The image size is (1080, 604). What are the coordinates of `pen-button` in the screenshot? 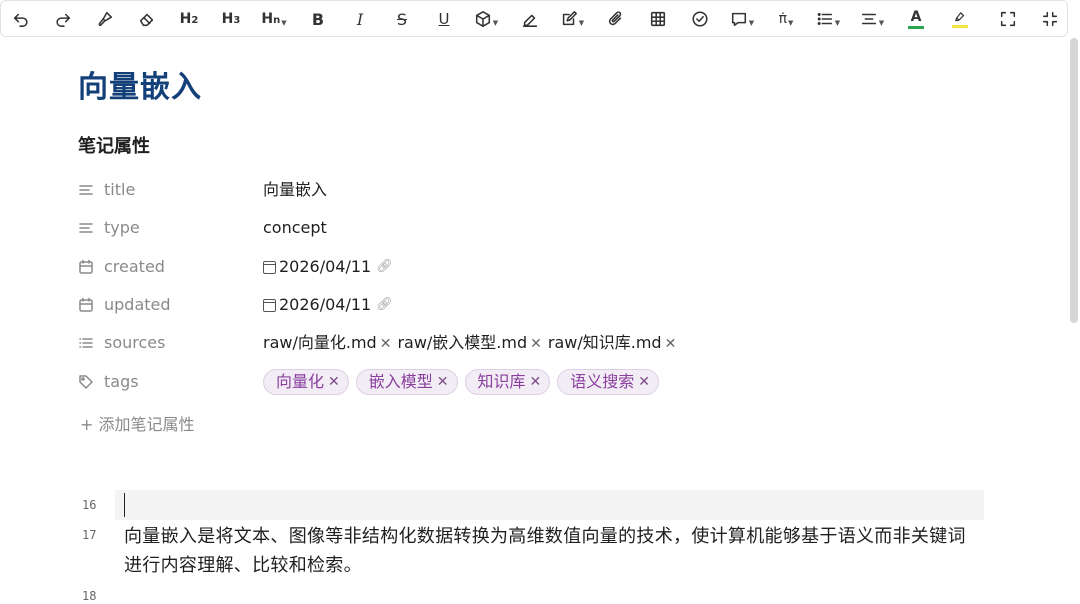 It's located at (530, 19).